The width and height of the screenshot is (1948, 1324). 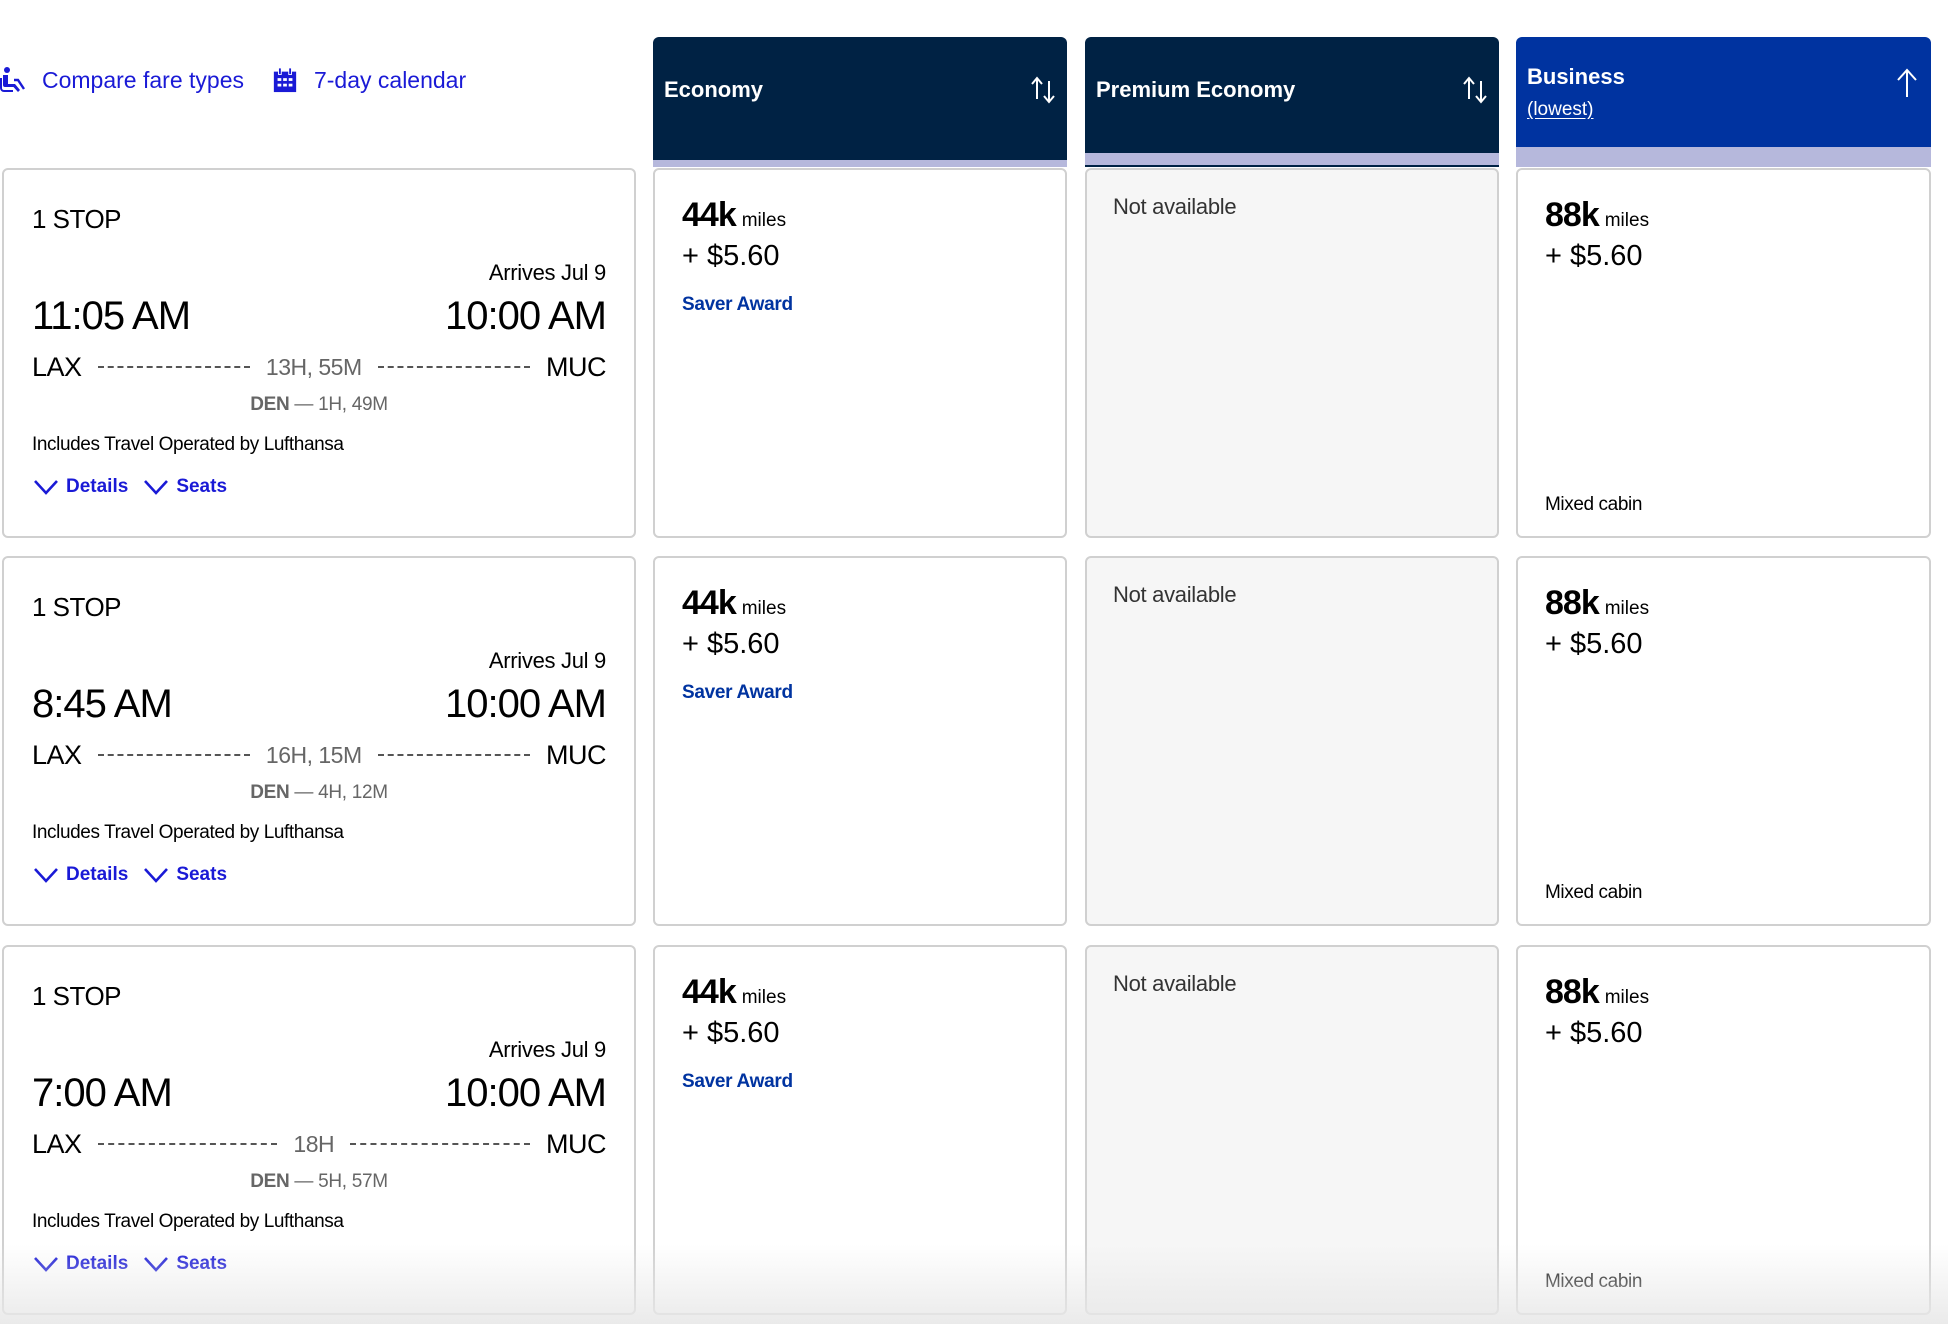 I want to click on column-title: Business, so click(x=1576, y=76).